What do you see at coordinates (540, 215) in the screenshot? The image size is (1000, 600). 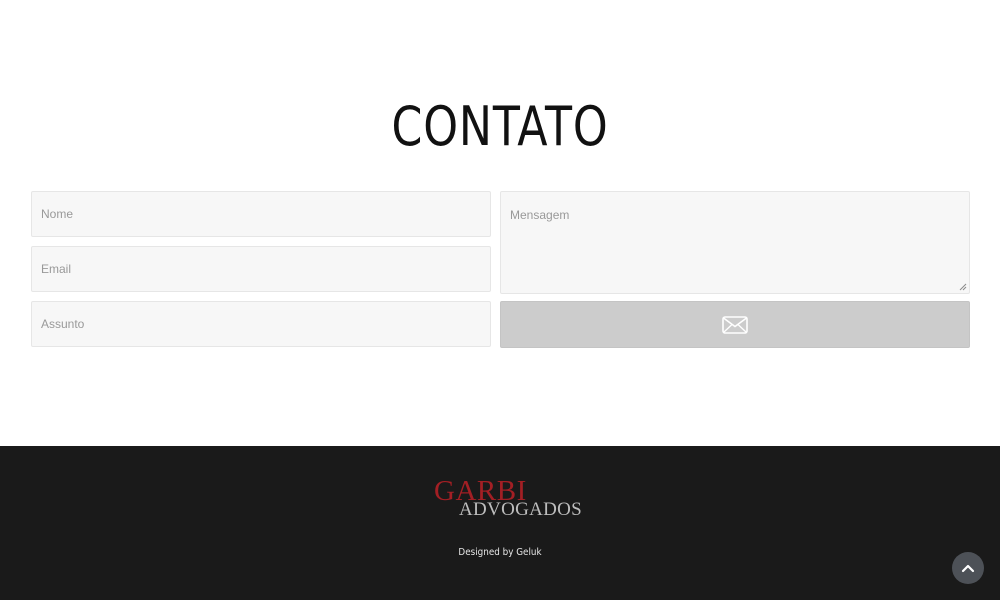 I see `message-placeholder: Mensagem` at bounding box center [540, 215].